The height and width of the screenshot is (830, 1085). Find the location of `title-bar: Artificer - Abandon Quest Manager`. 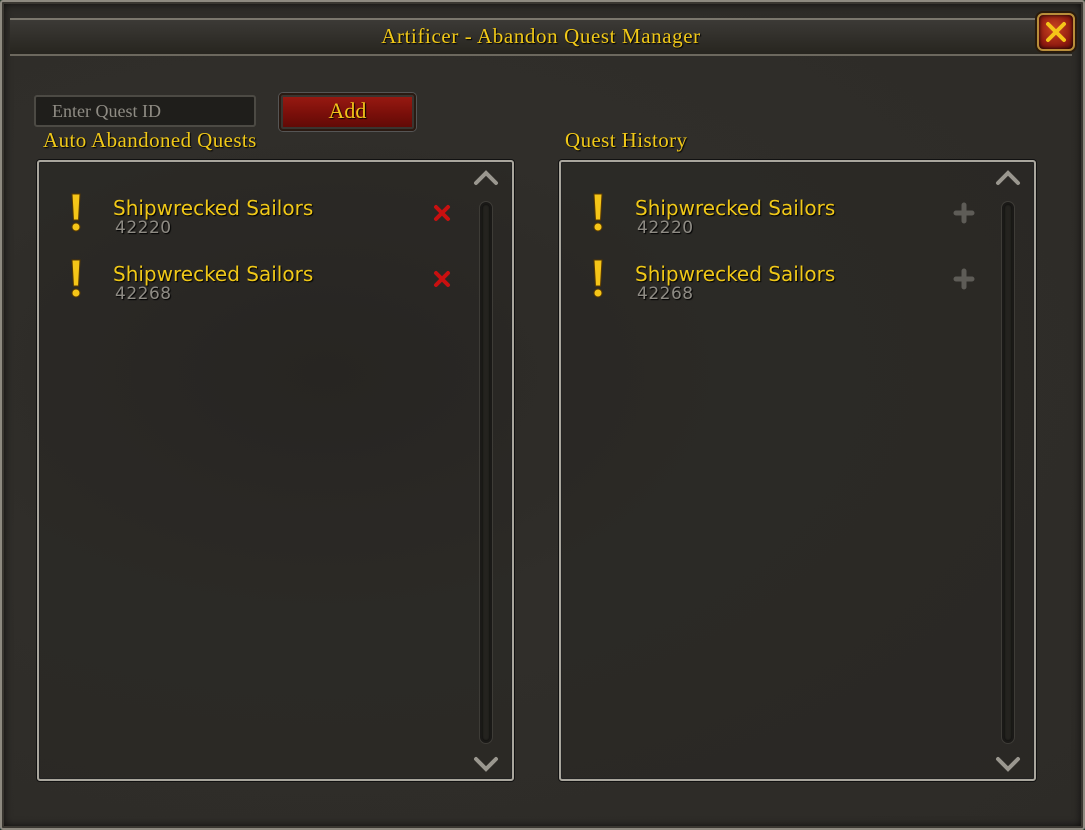

title-bar: Artificer - Abandon Quest Manager is located at coordinates (541, 37).